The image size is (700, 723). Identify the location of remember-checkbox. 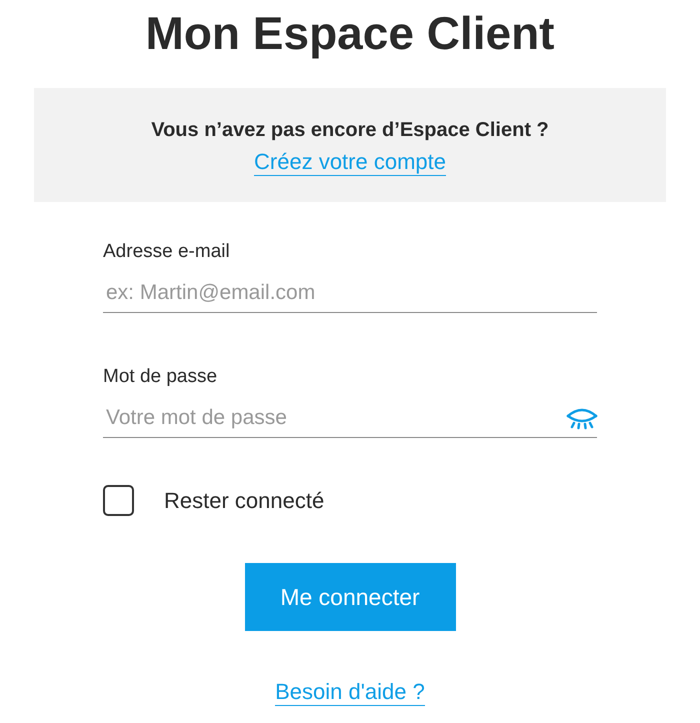
(118, 500).